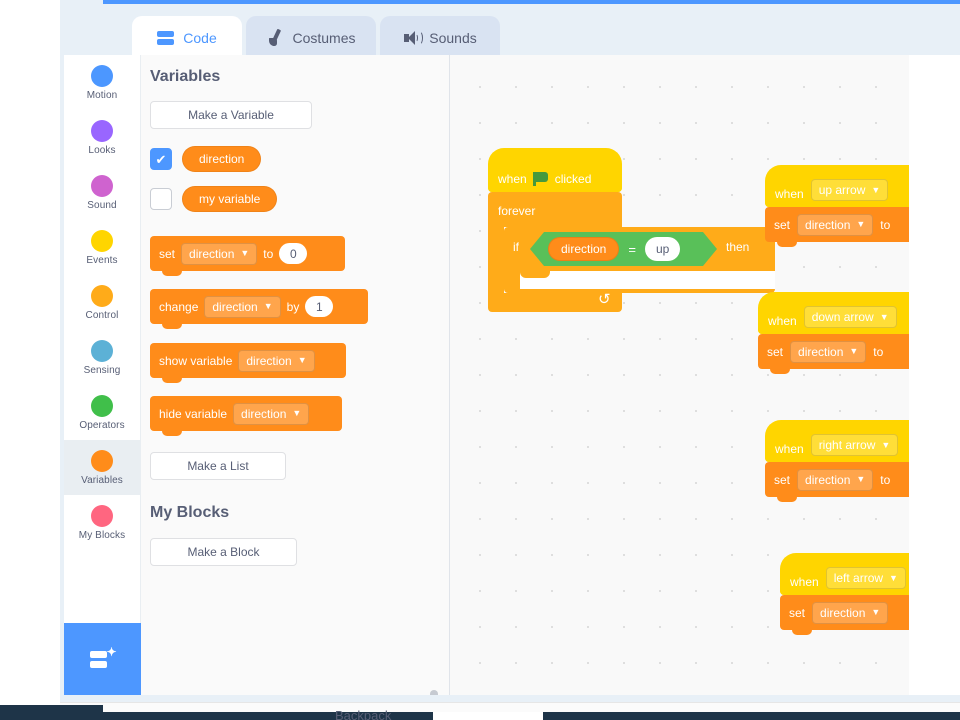 Image resolution: width=960 pixels, height=720 pixels. I want to click on category-sound: Sound, so click(102, 192).